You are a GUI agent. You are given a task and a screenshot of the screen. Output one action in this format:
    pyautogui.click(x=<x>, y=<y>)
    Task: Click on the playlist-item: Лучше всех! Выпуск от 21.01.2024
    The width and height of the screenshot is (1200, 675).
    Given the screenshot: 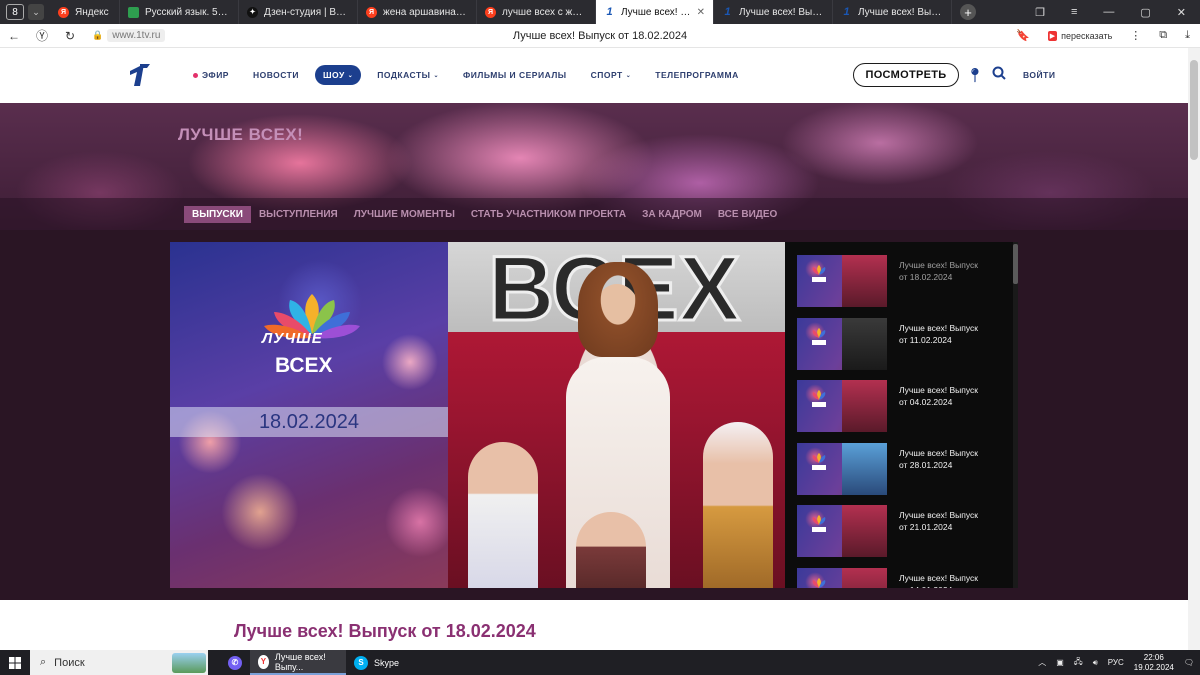 What is the action you would take?
    pyautogui.click(x=902, y=531)
    